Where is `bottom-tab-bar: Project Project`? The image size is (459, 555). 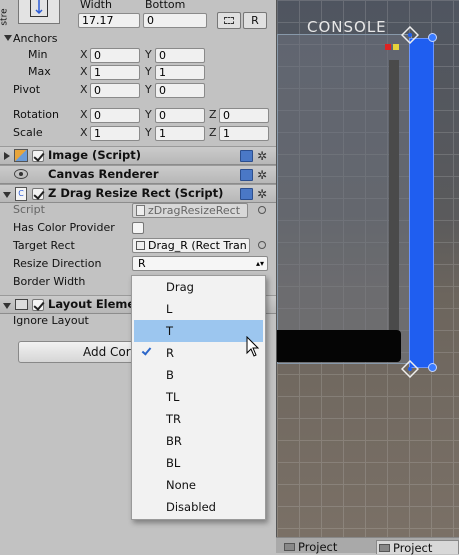
bottom-tab-bar: Project Project is located at coordinates (367, 546).